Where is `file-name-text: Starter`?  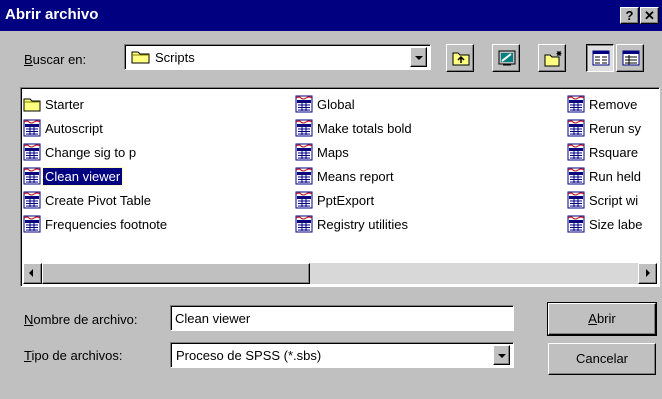 file-name-text: Starter is located at coordinates (65, 104).